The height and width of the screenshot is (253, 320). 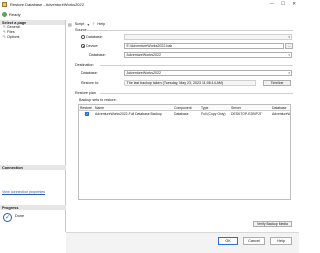 I want to click on backup-set-database: AdventureW, so click(x=281, y=114).